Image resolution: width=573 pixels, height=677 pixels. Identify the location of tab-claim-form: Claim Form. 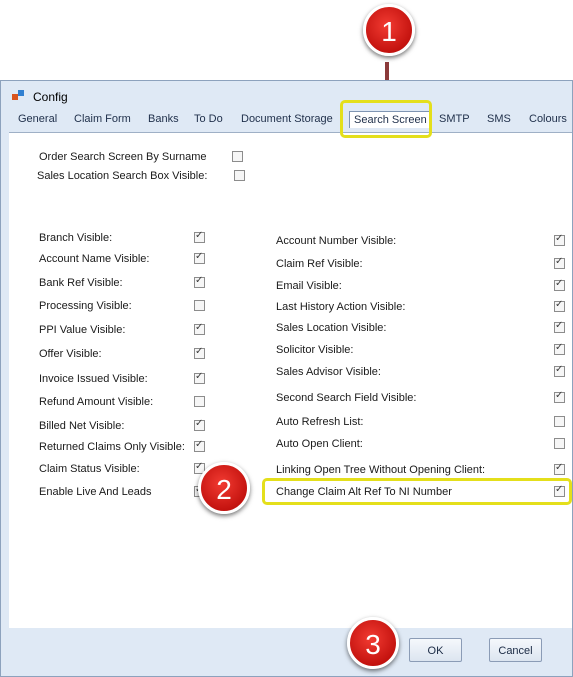
(102, 119).